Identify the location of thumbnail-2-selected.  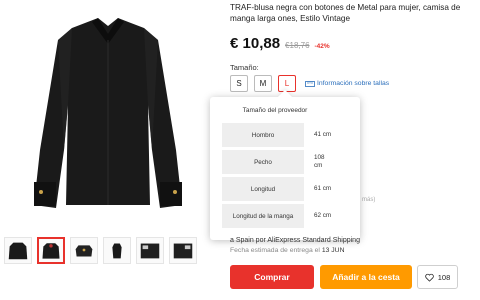
(51, 250).